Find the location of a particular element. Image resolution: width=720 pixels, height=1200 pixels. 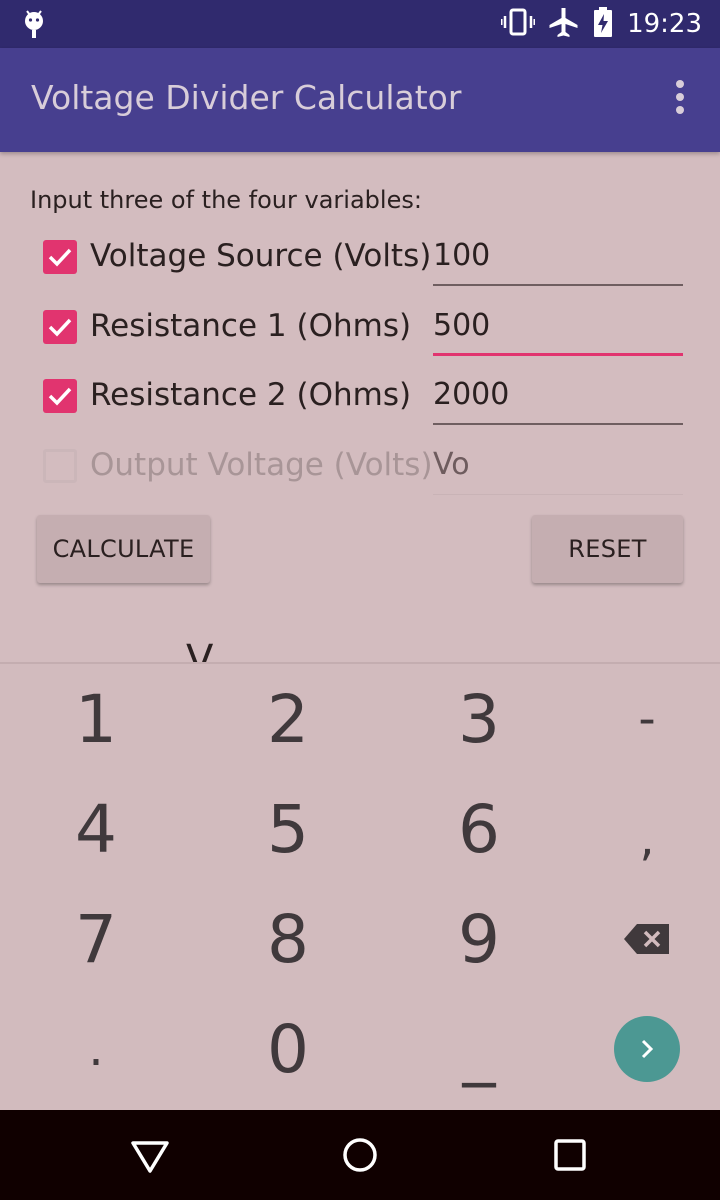

app-bar: Voltage Divider Calculator is located at coordinates (360, 100).